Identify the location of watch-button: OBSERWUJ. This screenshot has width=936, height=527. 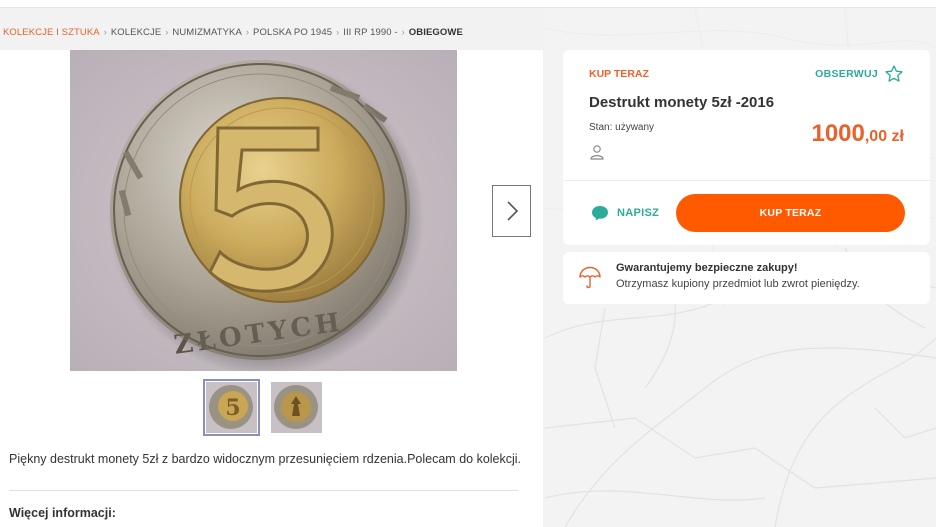
(859, 74).